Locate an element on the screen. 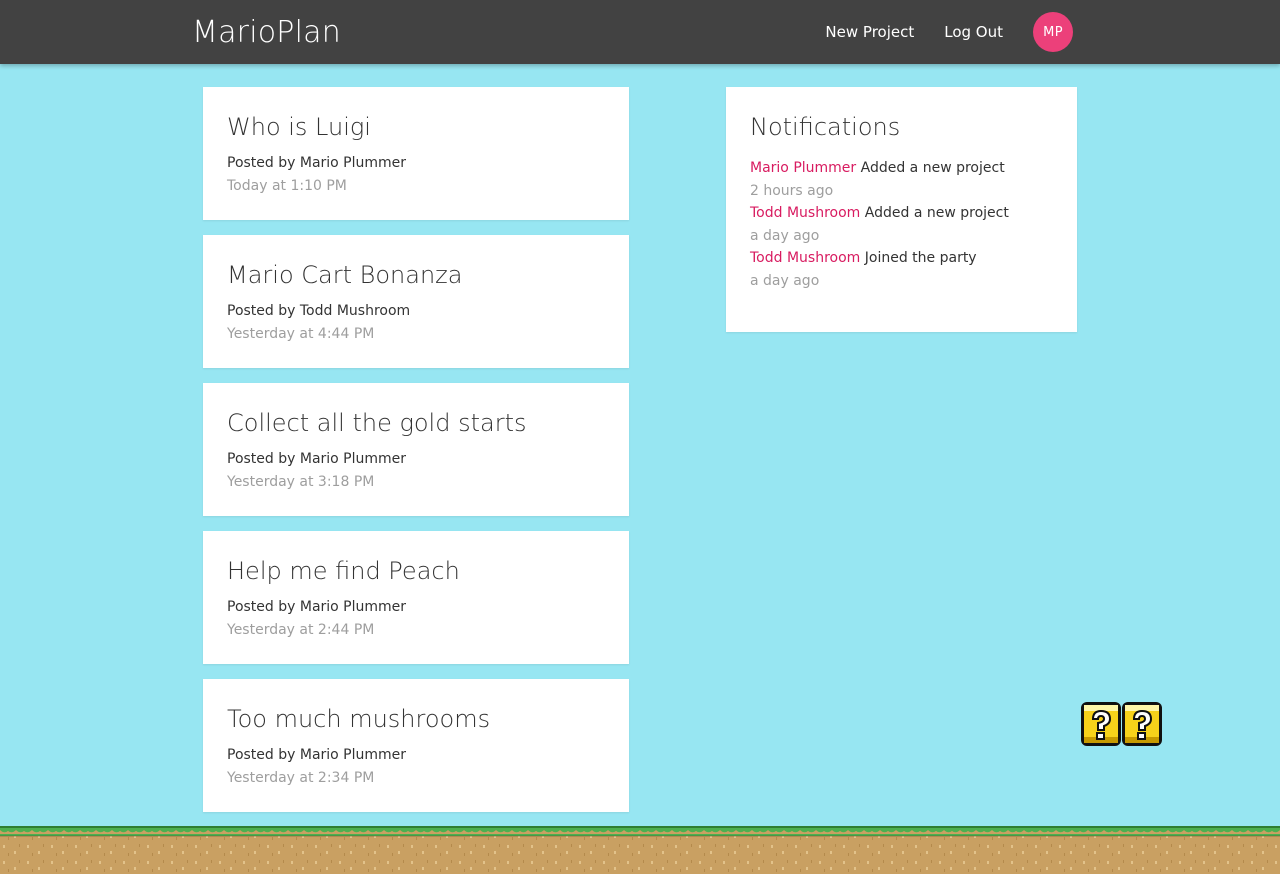 This screenshot has height=874, width=1280. log-out-link: Log Out is located at coordinates (973, 32).